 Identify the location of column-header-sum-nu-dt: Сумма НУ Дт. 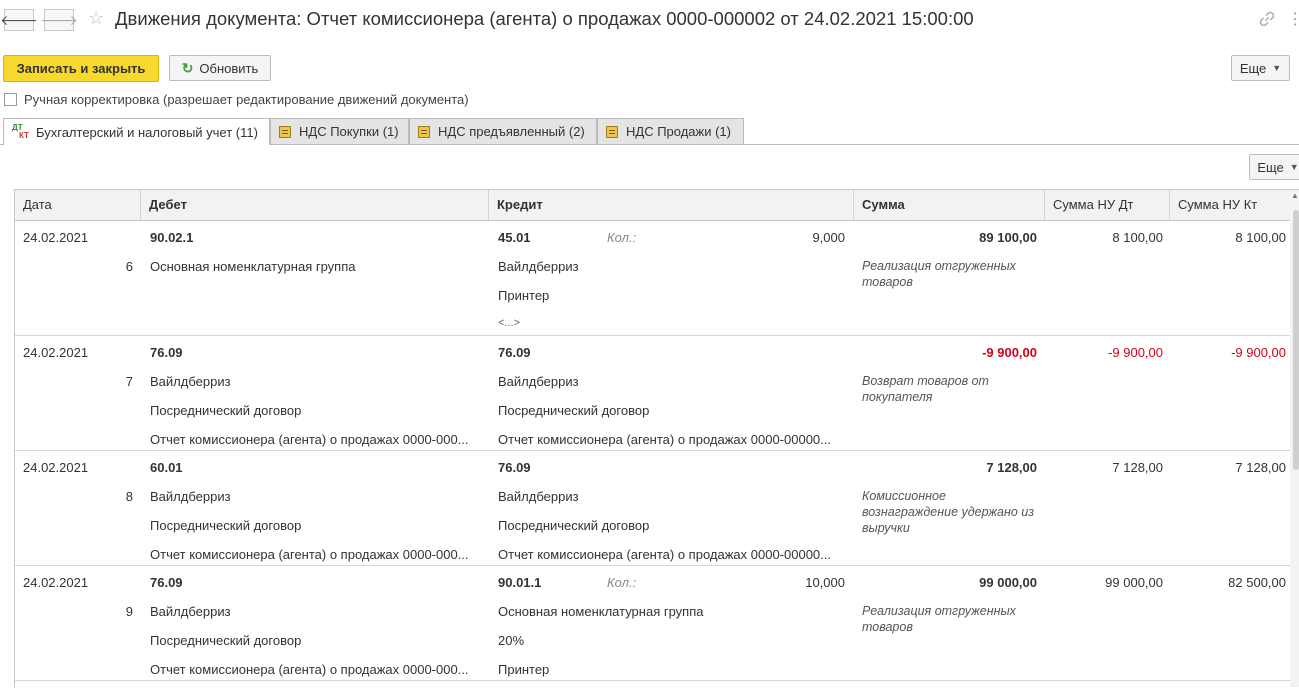
(1107, 205).